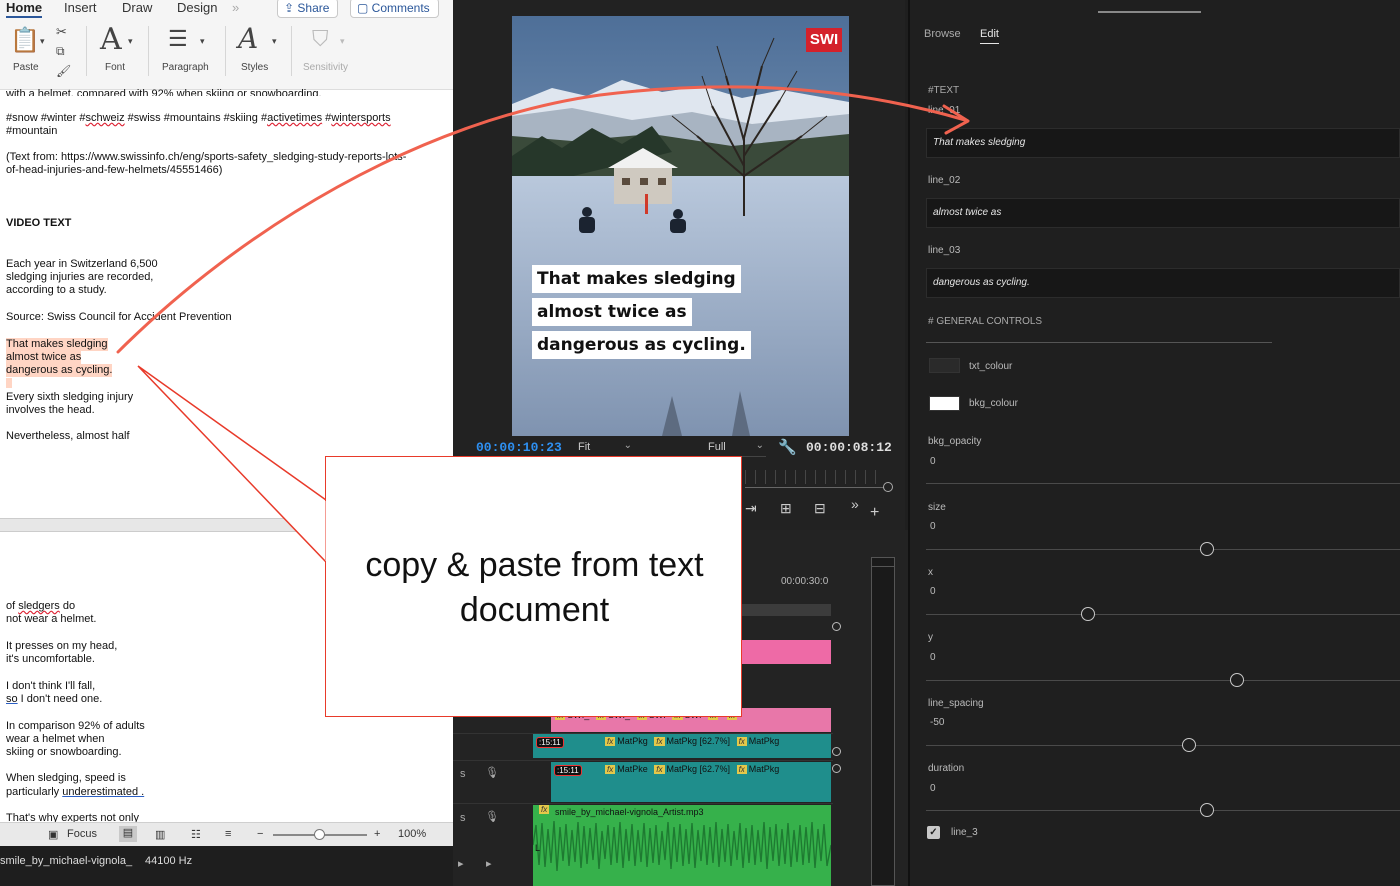 Image resolution: width=1400 pixels, height=886 pixels. I want to click on caption-line-1: That makes sledging, so click(636, 279).